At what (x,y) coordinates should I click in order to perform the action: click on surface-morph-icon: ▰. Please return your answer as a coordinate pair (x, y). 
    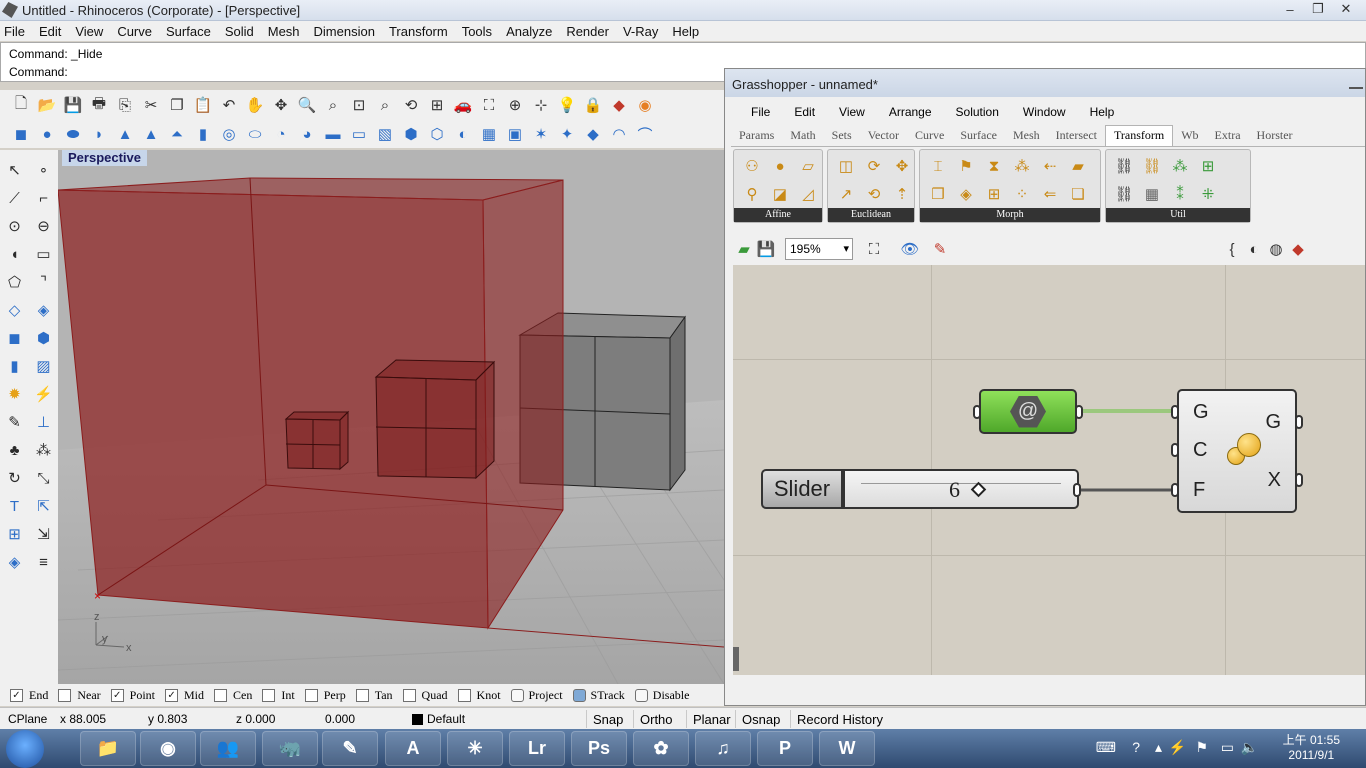
    Looking at the image, I should click on (1078, 166).